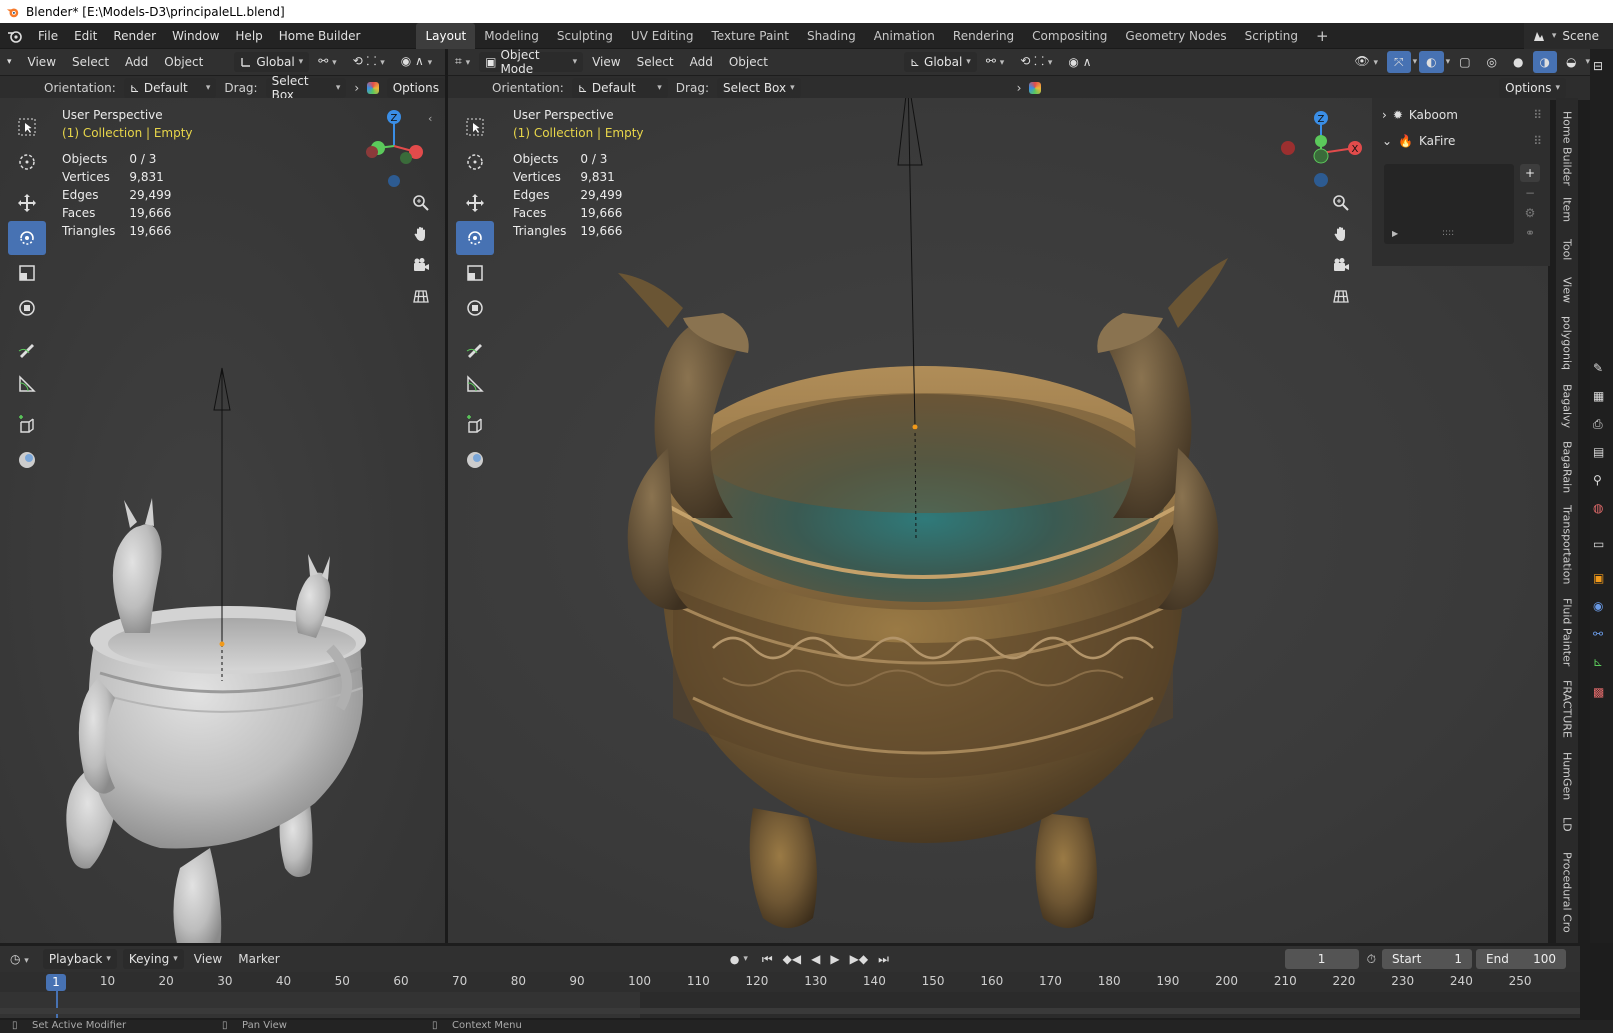 The image size is (1613, 1033). I want to click on record-dropdown-icon: ▾, so click(745, 959).